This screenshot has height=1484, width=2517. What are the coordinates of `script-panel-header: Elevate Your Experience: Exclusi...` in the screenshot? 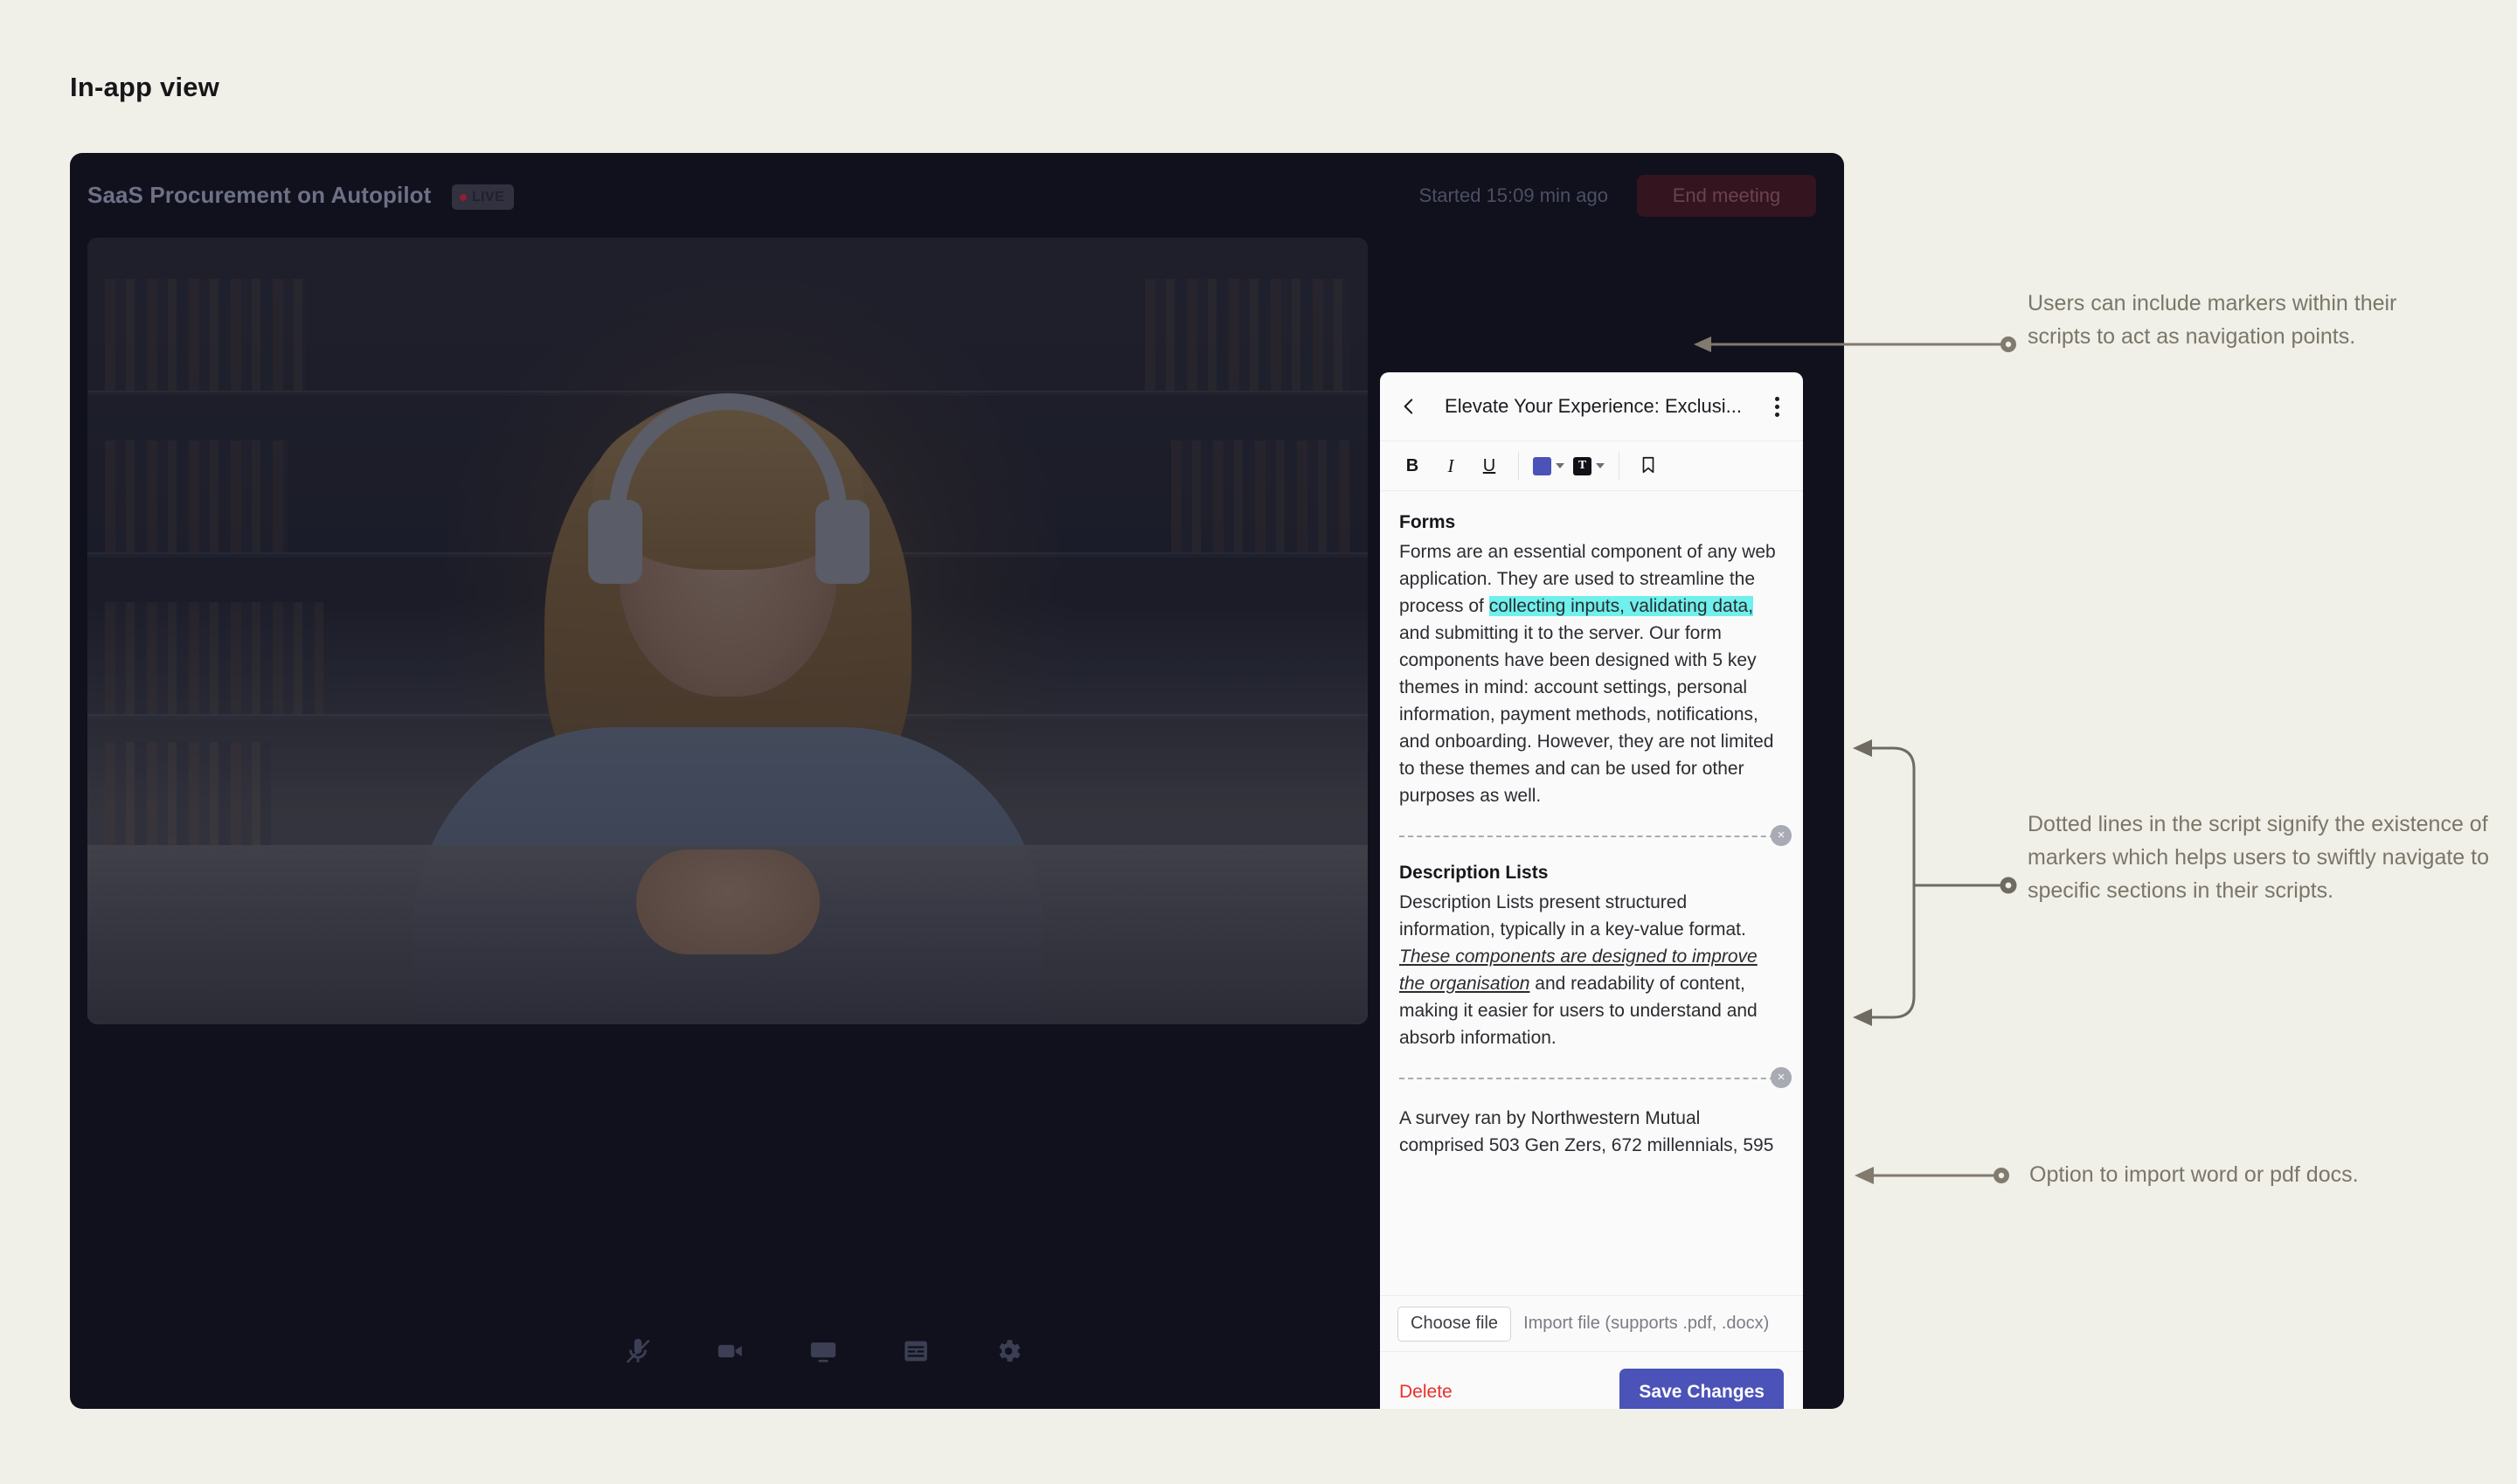 It's located at (1591, 406).